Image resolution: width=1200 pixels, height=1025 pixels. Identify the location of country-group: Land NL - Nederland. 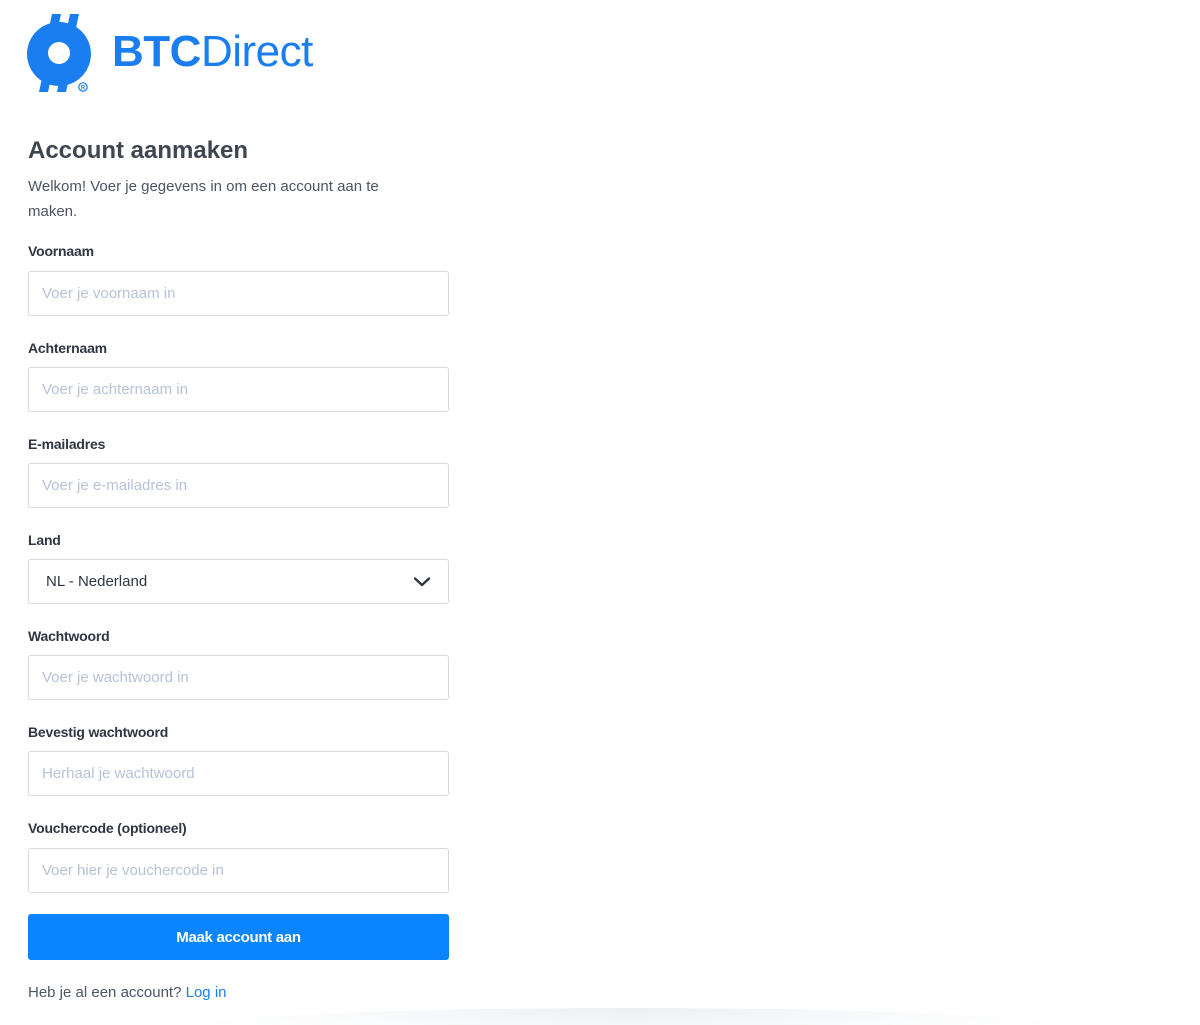
(238, 567).